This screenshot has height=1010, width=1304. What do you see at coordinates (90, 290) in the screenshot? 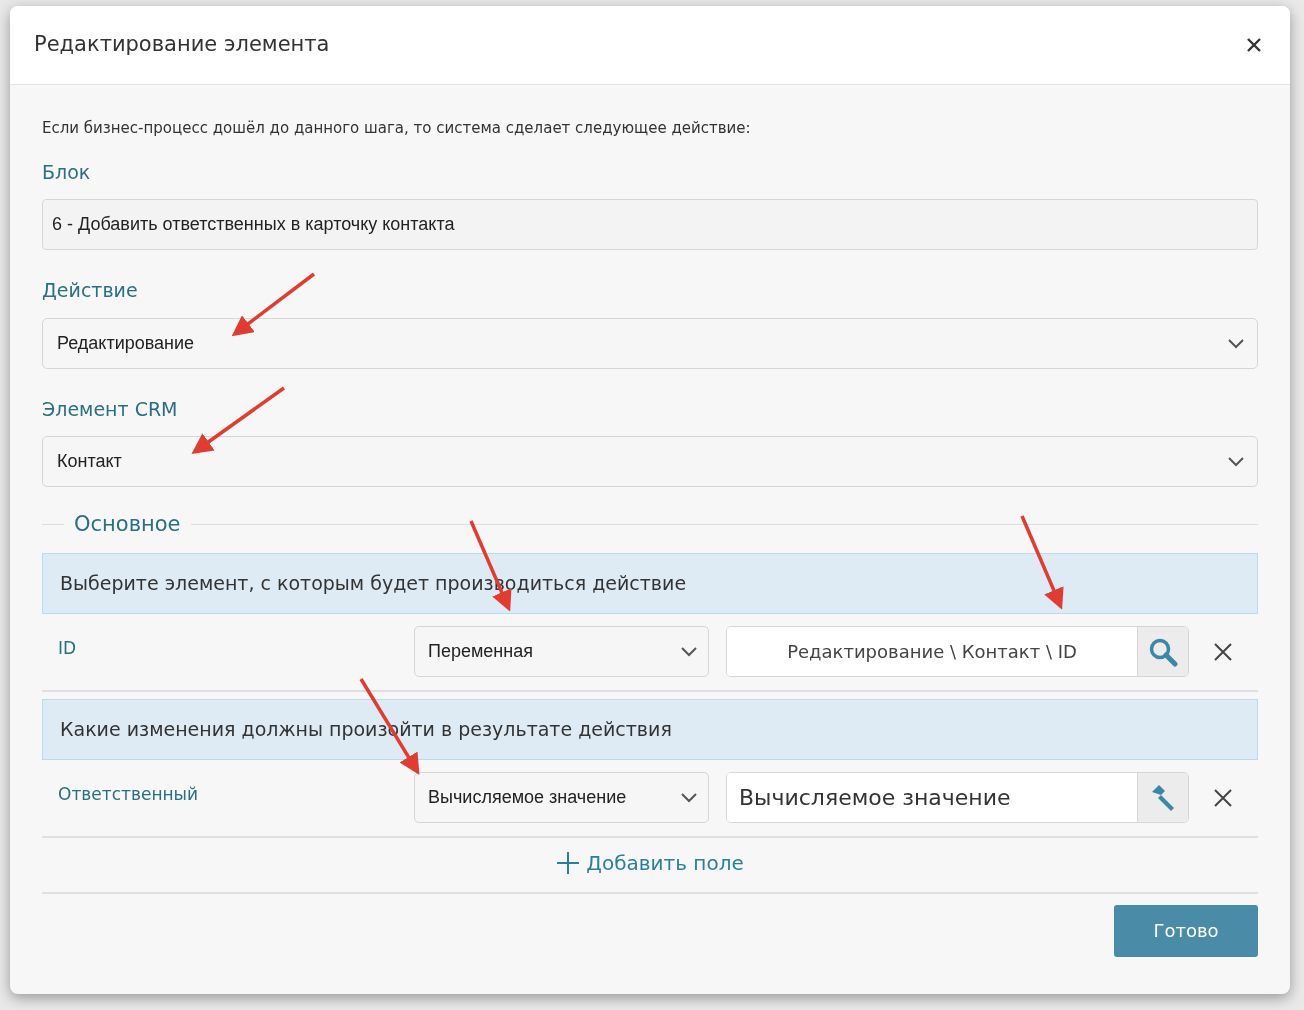
I see `field-label: Действие` at bounding box center [90, 290].